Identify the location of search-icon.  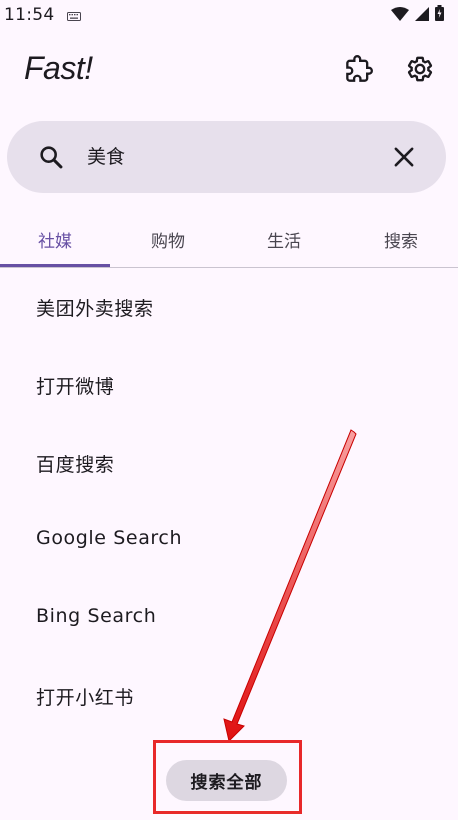
(51, 157).